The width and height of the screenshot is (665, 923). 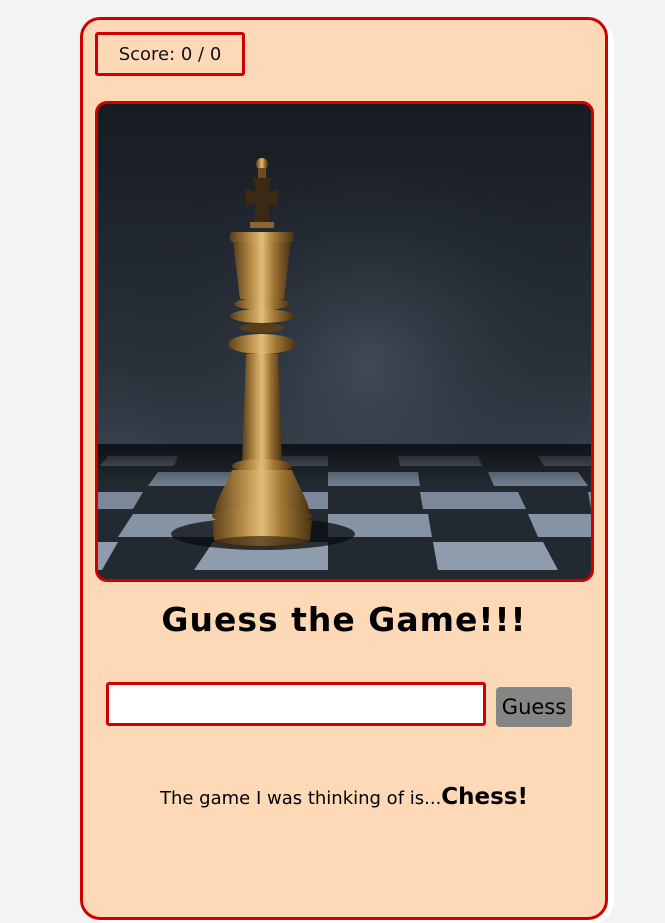 I want to click on result-answer: Chess!, so click(x=485, y=797).